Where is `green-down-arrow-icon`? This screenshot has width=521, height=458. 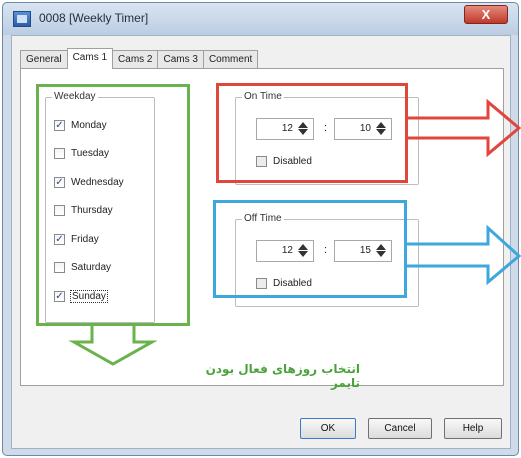 green-down-arrow-icon is located at coordinates (113, 346).